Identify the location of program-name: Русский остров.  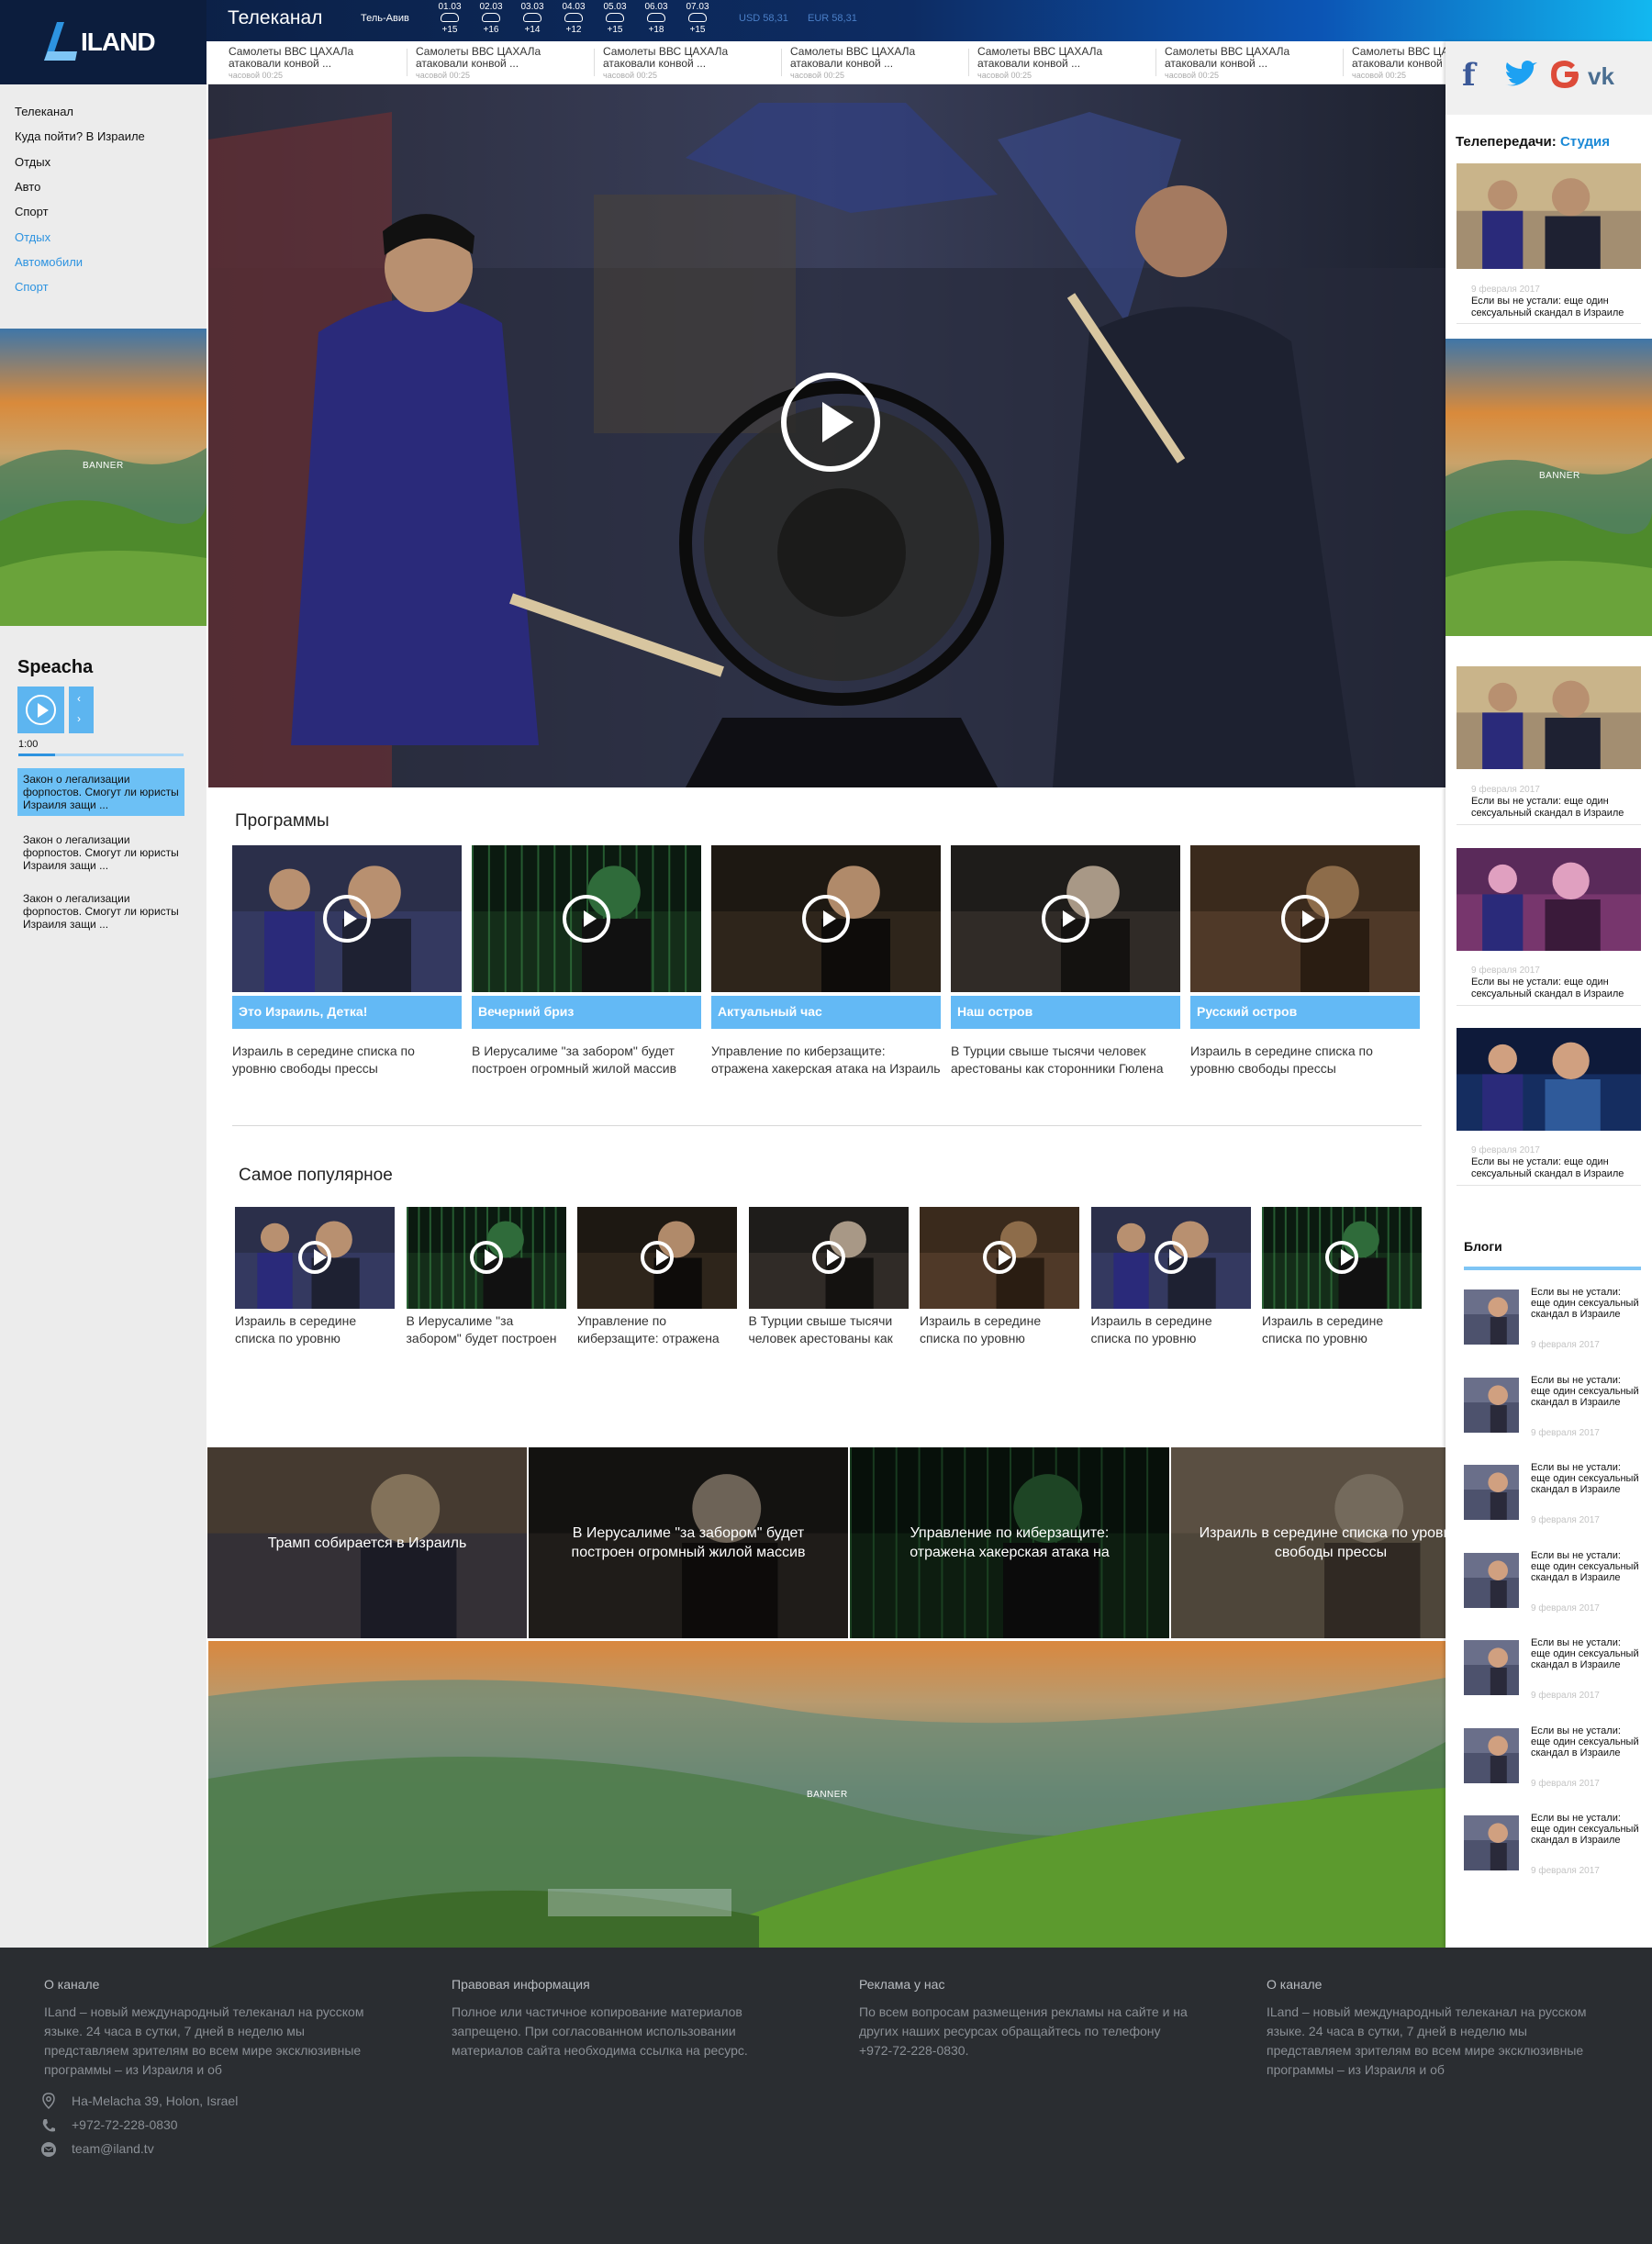
(1305, 1012).